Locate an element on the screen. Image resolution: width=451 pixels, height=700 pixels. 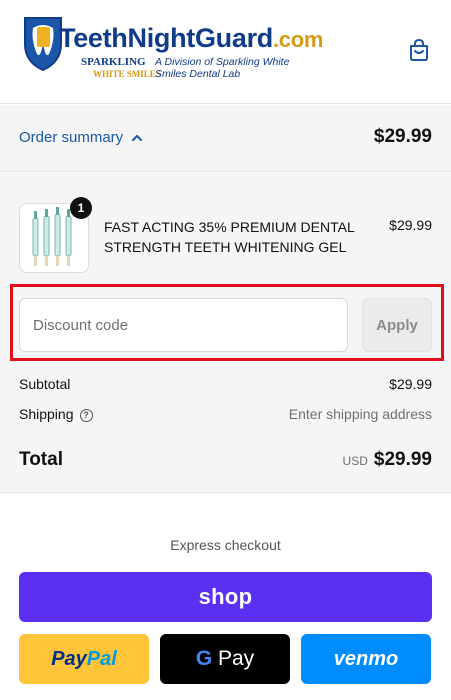
brand-sub-line2: WHITE SMILES is located at coordinates (127, 74).